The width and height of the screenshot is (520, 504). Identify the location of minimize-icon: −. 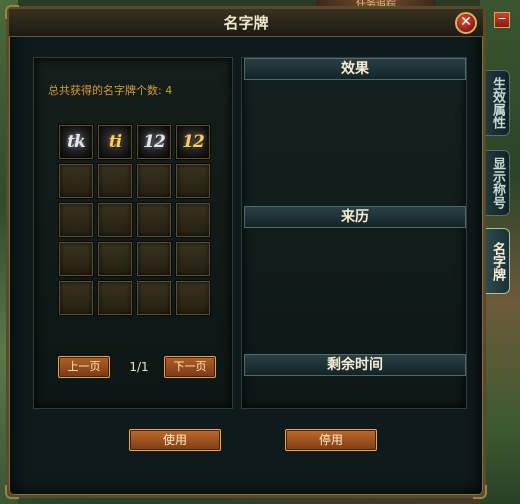
(502, 18).